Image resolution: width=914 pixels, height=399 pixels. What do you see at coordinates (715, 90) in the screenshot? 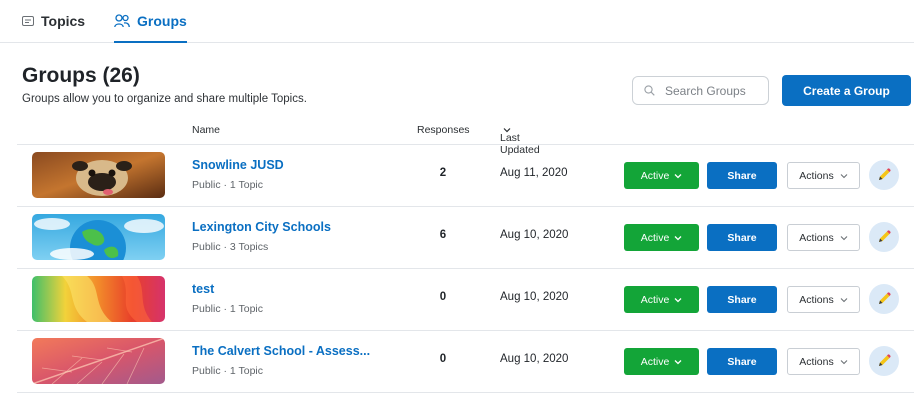
I see `search-input` at bounding box center [715, 90].